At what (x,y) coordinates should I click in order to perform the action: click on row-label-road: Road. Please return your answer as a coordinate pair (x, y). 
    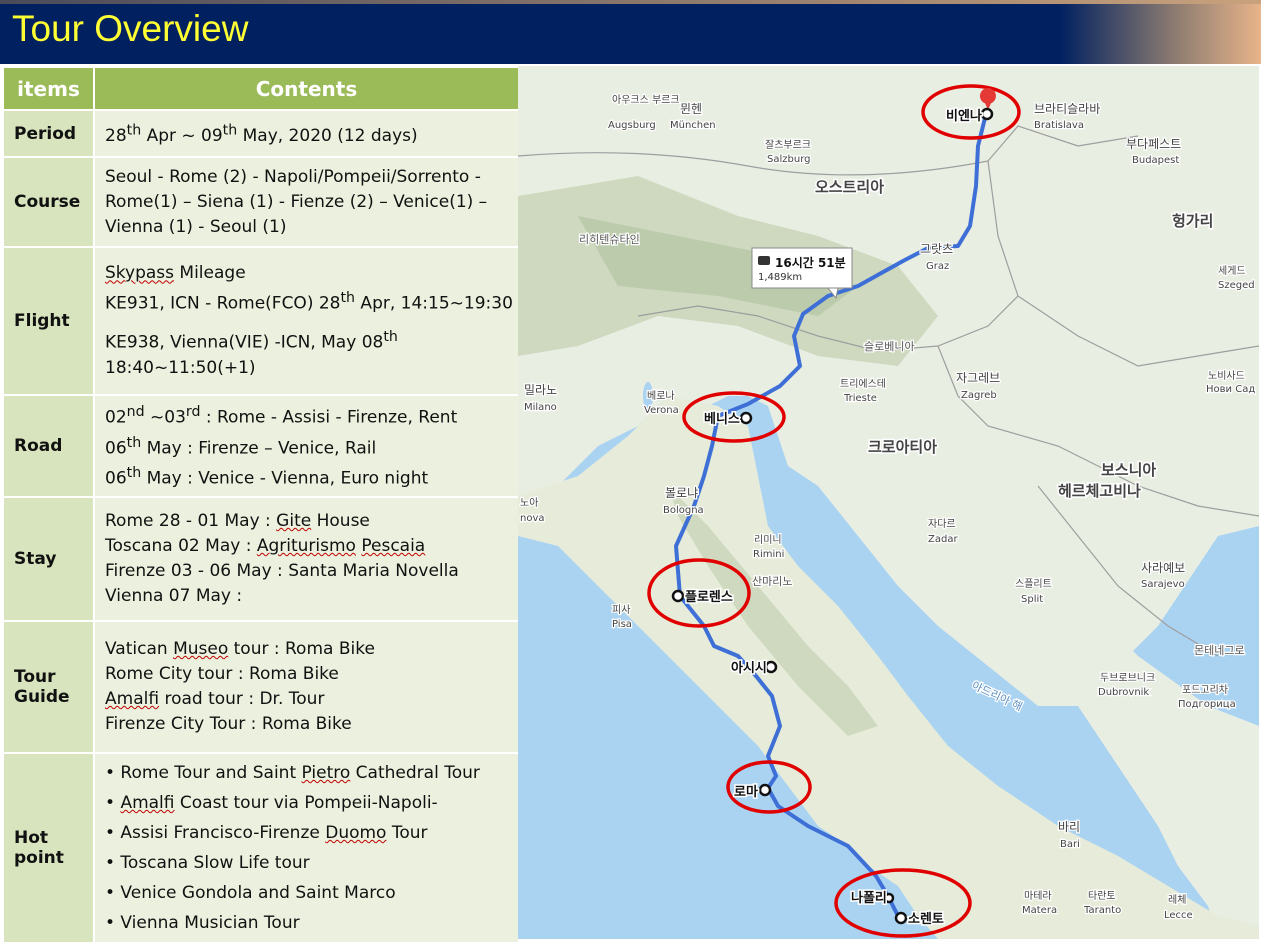
    Looking at the image, I should click on (48, 446).